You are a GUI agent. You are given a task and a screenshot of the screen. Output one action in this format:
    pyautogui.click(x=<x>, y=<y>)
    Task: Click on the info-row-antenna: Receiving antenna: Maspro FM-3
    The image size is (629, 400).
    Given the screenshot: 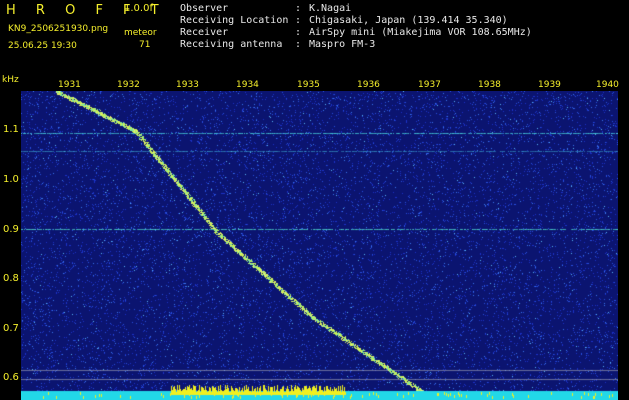 What is the action you would take?
    pyautogui.click(x=278, y=44)
    